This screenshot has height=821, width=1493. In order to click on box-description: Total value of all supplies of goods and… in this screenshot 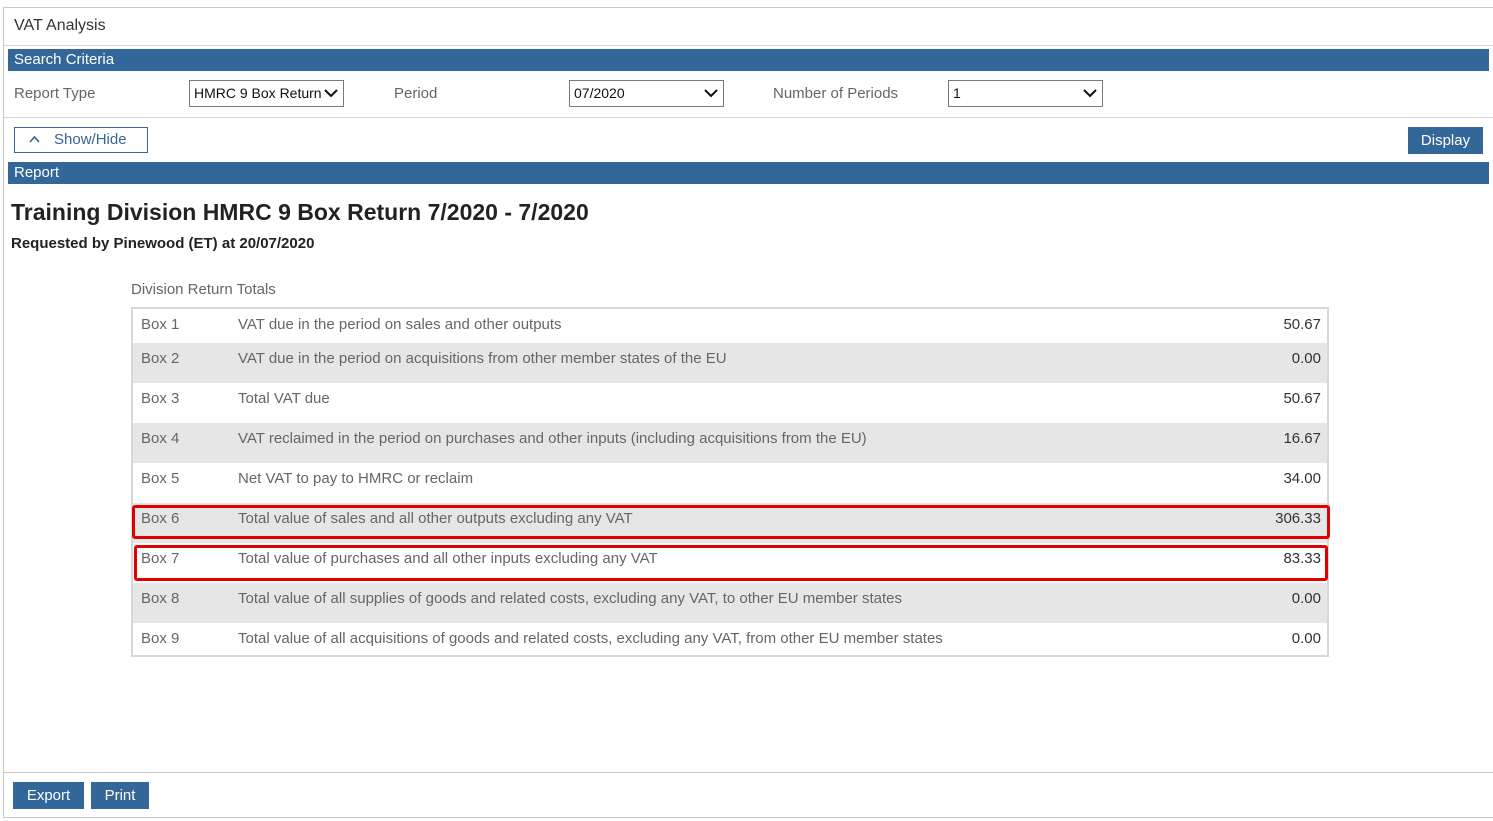, I will do `click(570, 598)`.